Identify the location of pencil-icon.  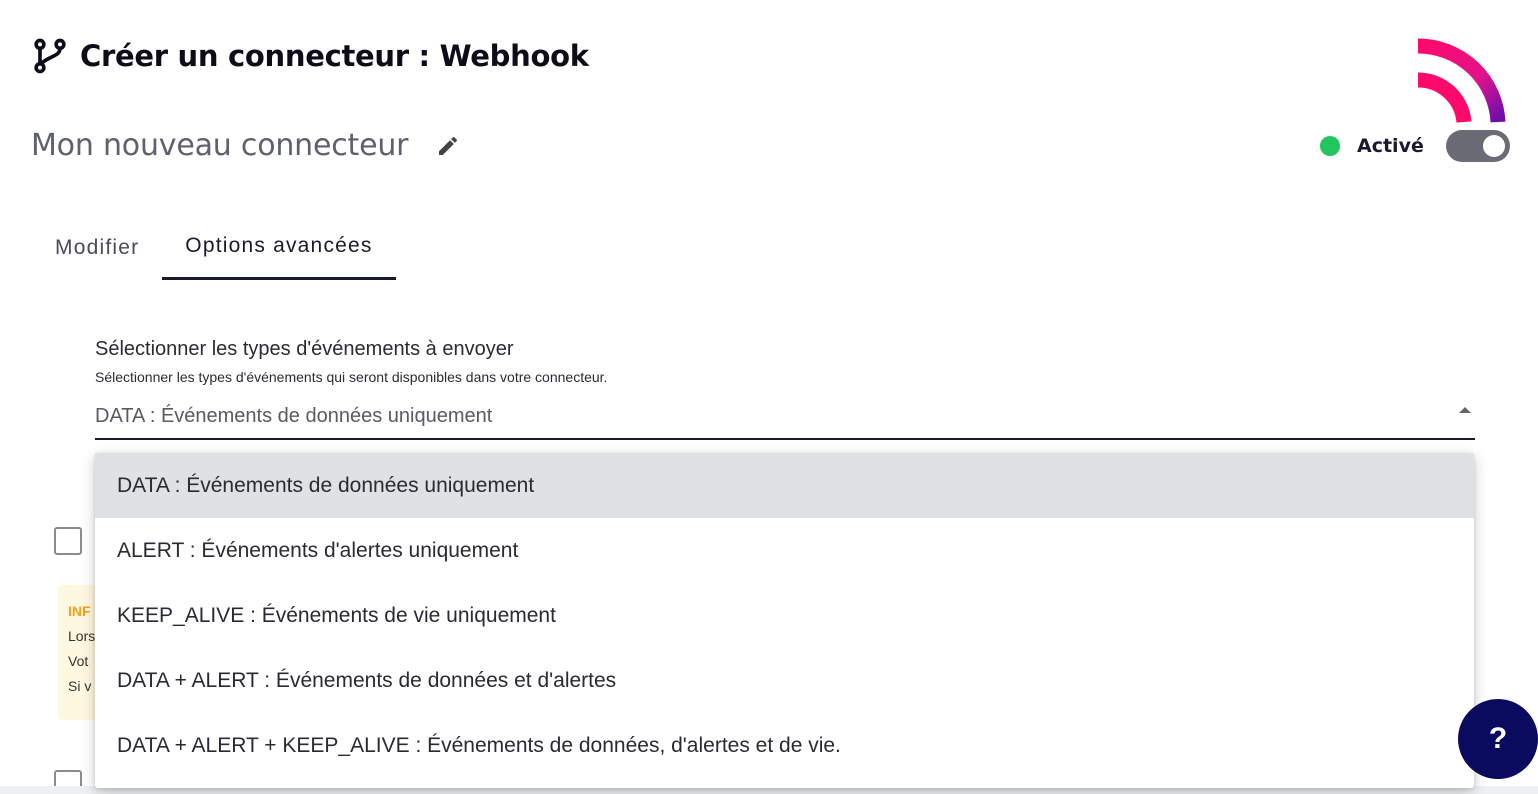
(448, 146).